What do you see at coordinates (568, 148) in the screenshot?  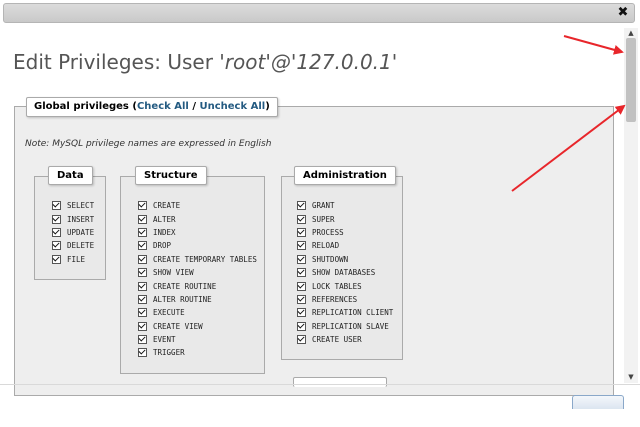 I see `annotation-arrow-bottom` at bounding box center [568, 148].